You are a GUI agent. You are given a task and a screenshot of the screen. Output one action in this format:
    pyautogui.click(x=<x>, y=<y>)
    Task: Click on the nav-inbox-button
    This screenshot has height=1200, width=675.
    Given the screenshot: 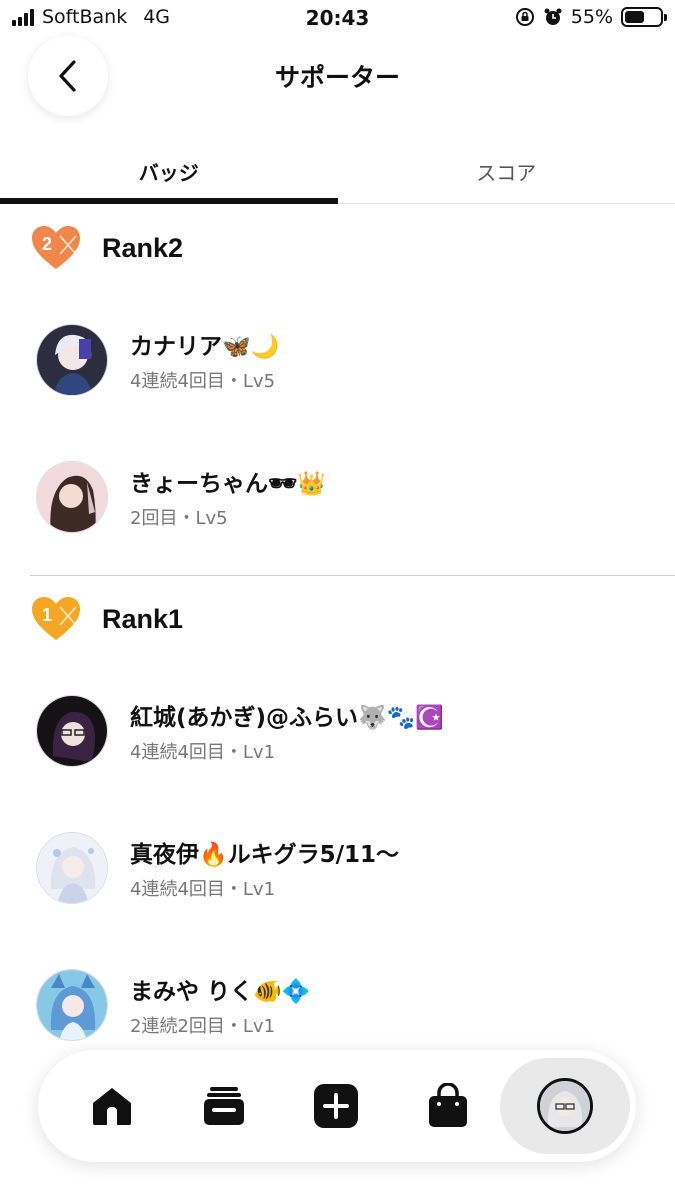 What is the action you would take?
    pyautogui.click(x=224, y=1106)
    